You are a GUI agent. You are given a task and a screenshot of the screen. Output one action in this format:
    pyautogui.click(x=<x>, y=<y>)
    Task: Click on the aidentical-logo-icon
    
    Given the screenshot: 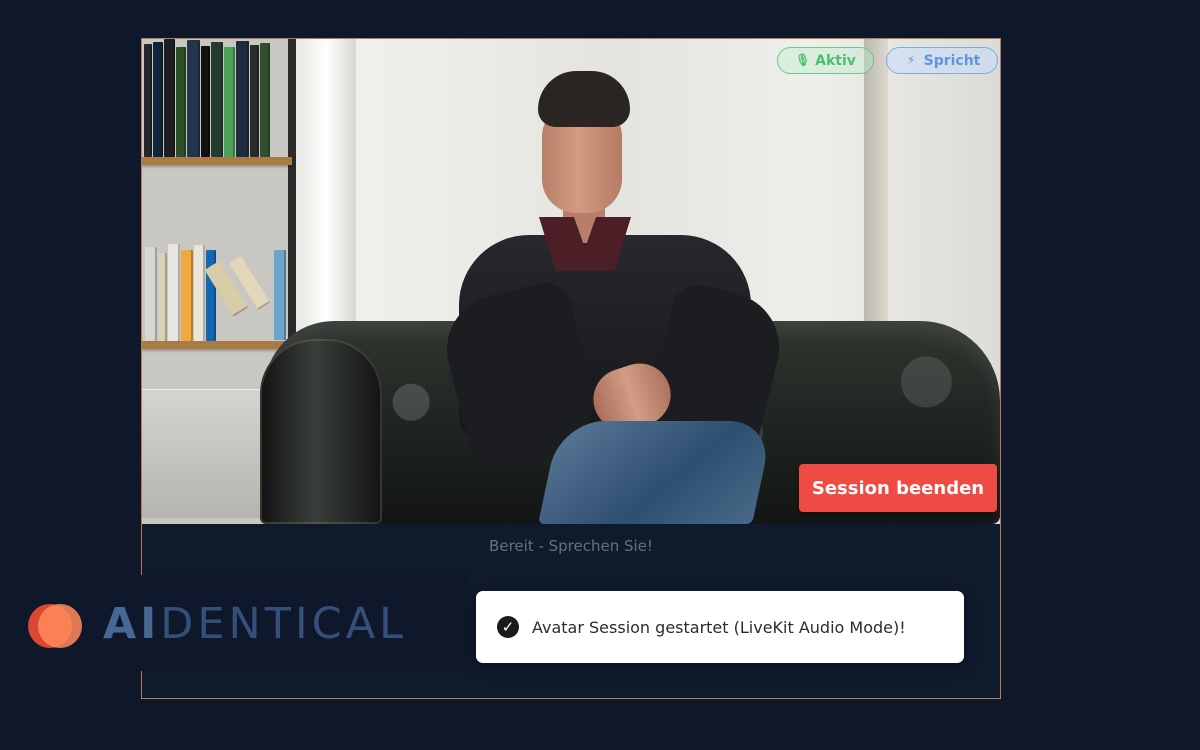 What is the action you would take?
    pyautogui.click(x=55, y=626)
    